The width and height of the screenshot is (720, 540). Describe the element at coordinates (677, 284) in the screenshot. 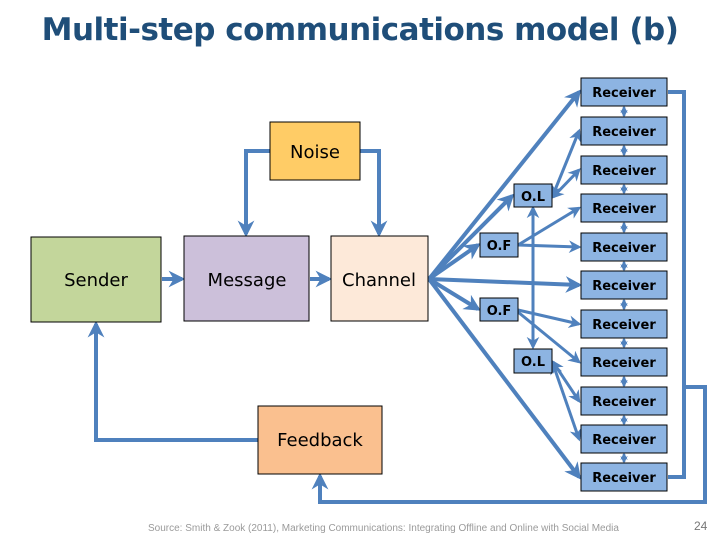

I see `receiver-feedback-loop-inner` at that location.